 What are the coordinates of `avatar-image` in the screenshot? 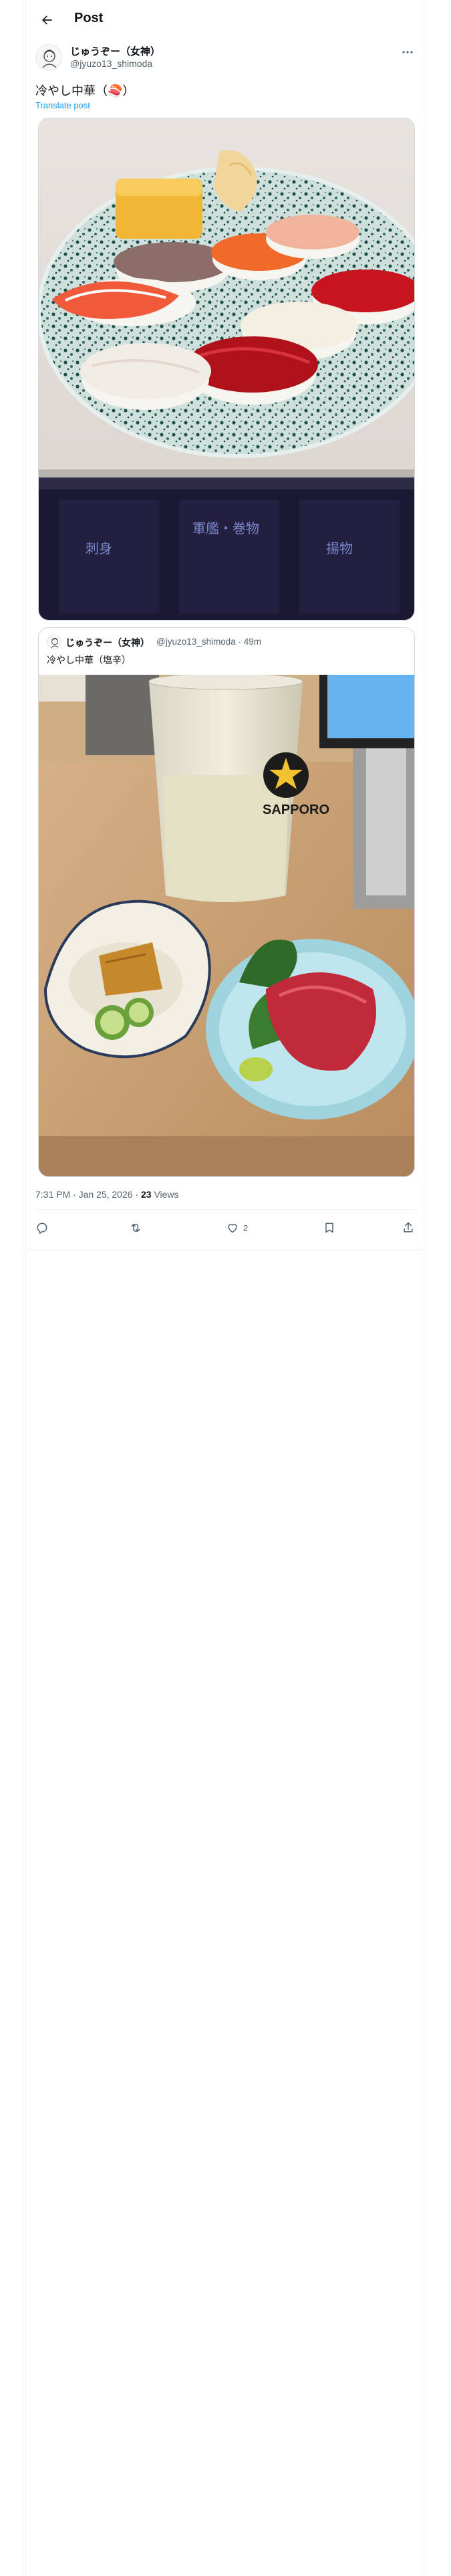 It's located at (48, 57).